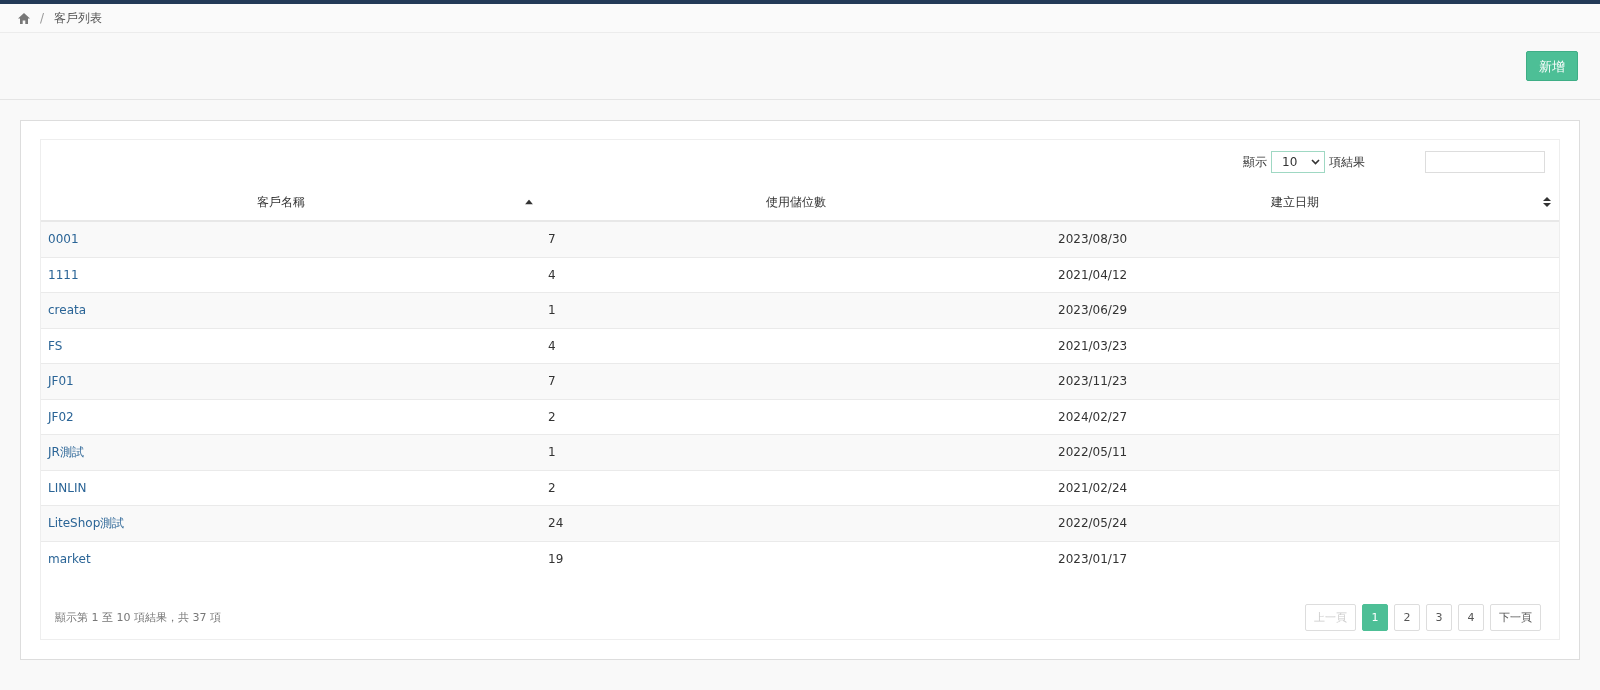 The width and height of the screenshot is (1600, 690). What do you see at coordinates (1093, 416) in the screenshot?
I see `table-cell: 2024/02/27` at bounding box center [1093, 416].